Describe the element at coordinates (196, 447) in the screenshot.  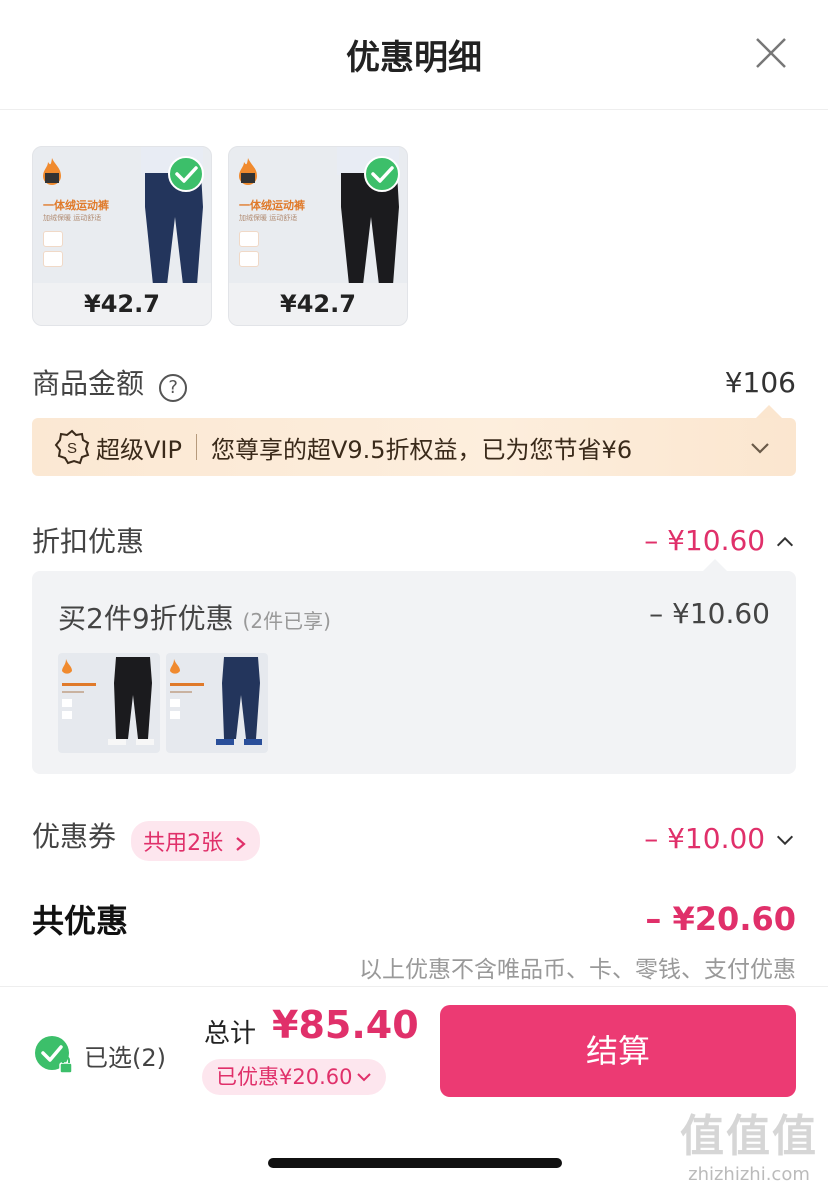
I see `vip-divider` at that location.